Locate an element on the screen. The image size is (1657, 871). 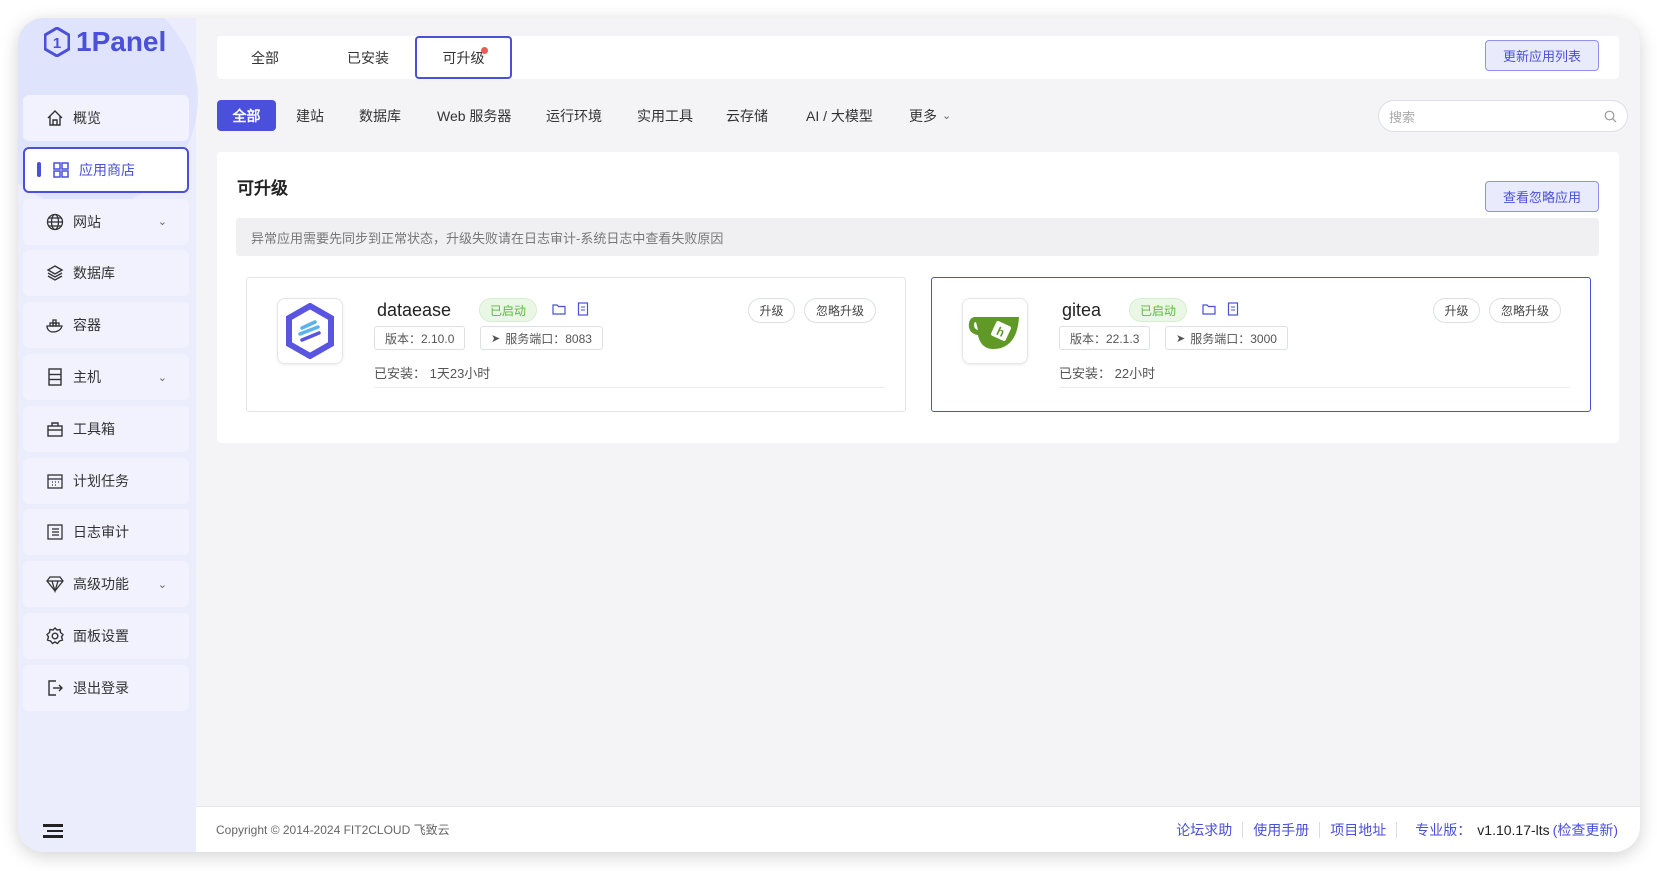
category-4: 运行环境 is located at coordinates (574, 115).